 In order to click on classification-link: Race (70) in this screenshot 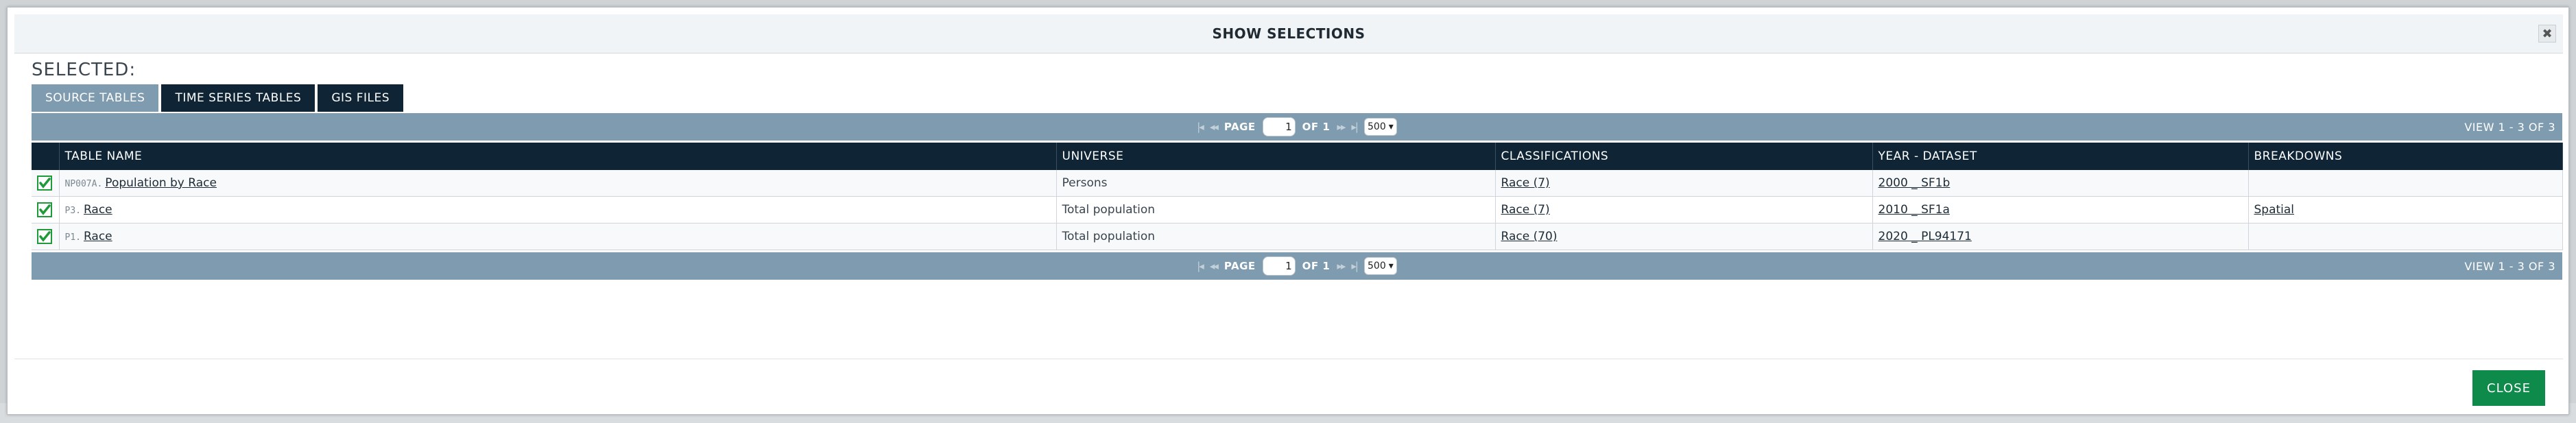, I will do `click(1529, 236)`.